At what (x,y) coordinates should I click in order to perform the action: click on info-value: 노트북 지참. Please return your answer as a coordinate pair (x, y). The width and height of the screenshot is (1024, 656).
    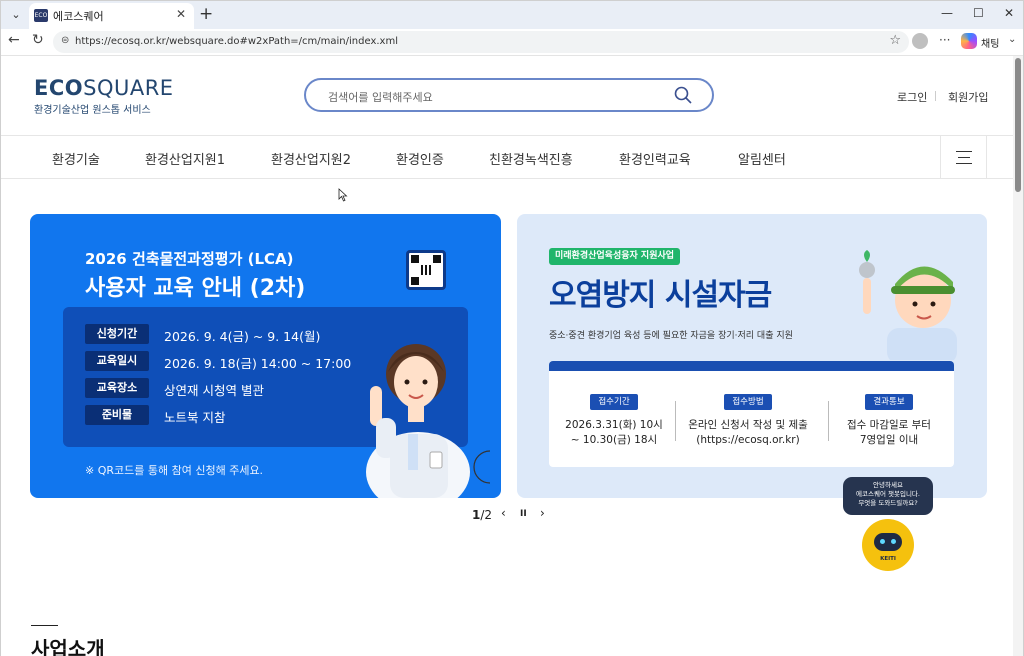
    Looking at the image, I should click on (195, 417).